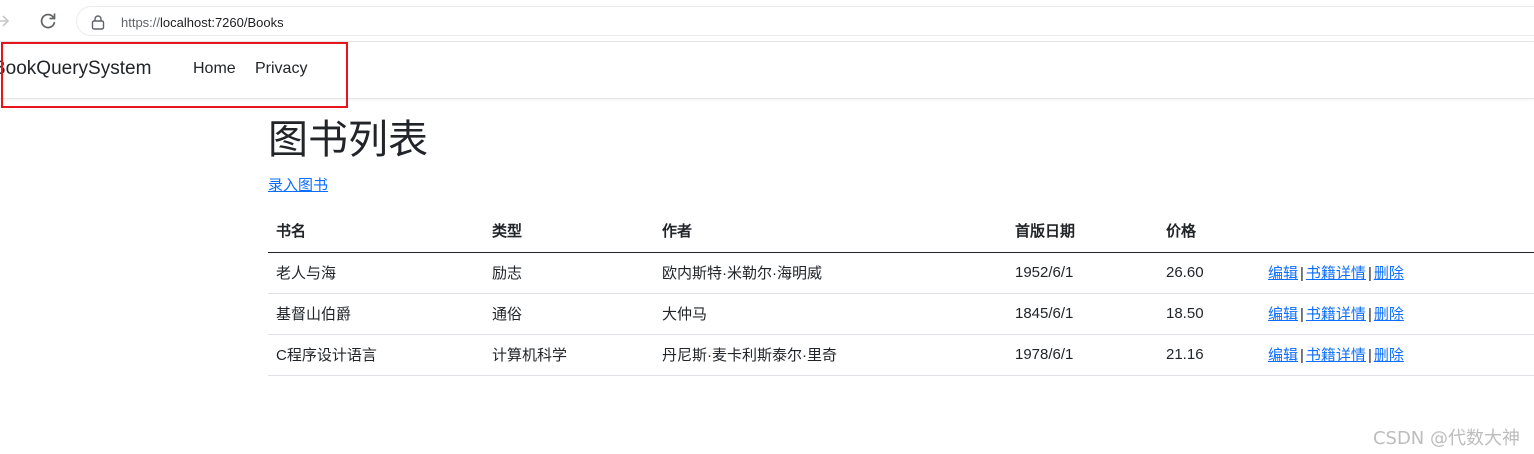 This screenshot has width=1534, height=454. What do you see at coordinates (830, 231) in the screenshot?
I see `header-author: 作者` at bounding box center [830, 231].